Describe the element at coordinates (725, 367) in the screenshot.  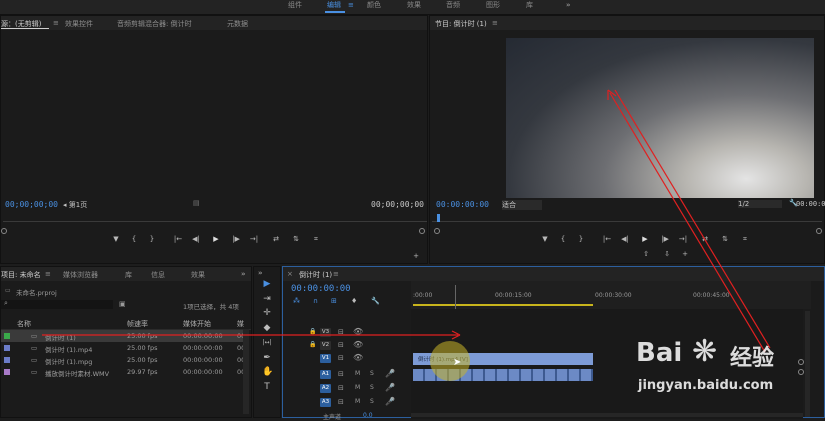
I see `baidu-watermark: Bai ❋ 经验 jingyan.baidu.com` at that location.